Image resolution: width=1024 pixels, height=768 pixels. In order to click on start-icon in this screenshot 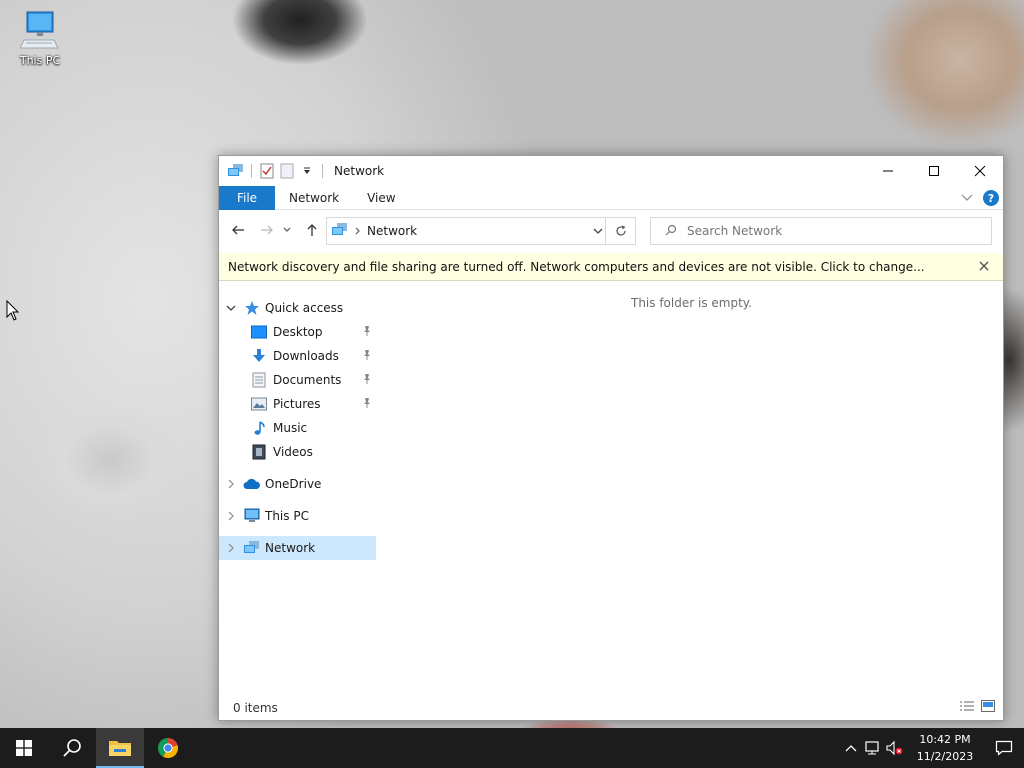, I will do `click(24, 748)`.